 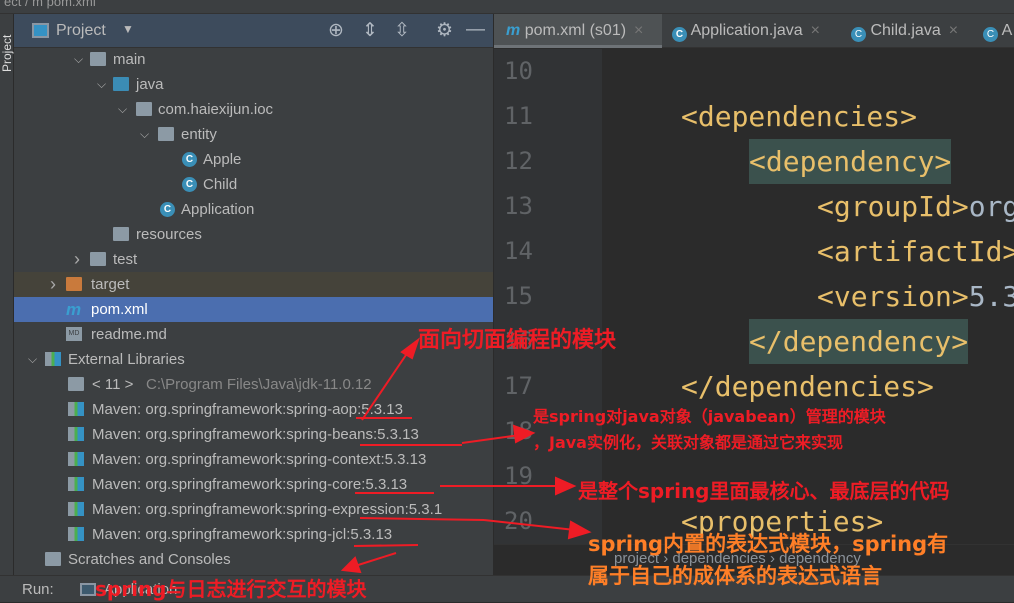 I want to click on tab-pom-xml: m pom.xml (s01) ×, so click(x=578, y=31).